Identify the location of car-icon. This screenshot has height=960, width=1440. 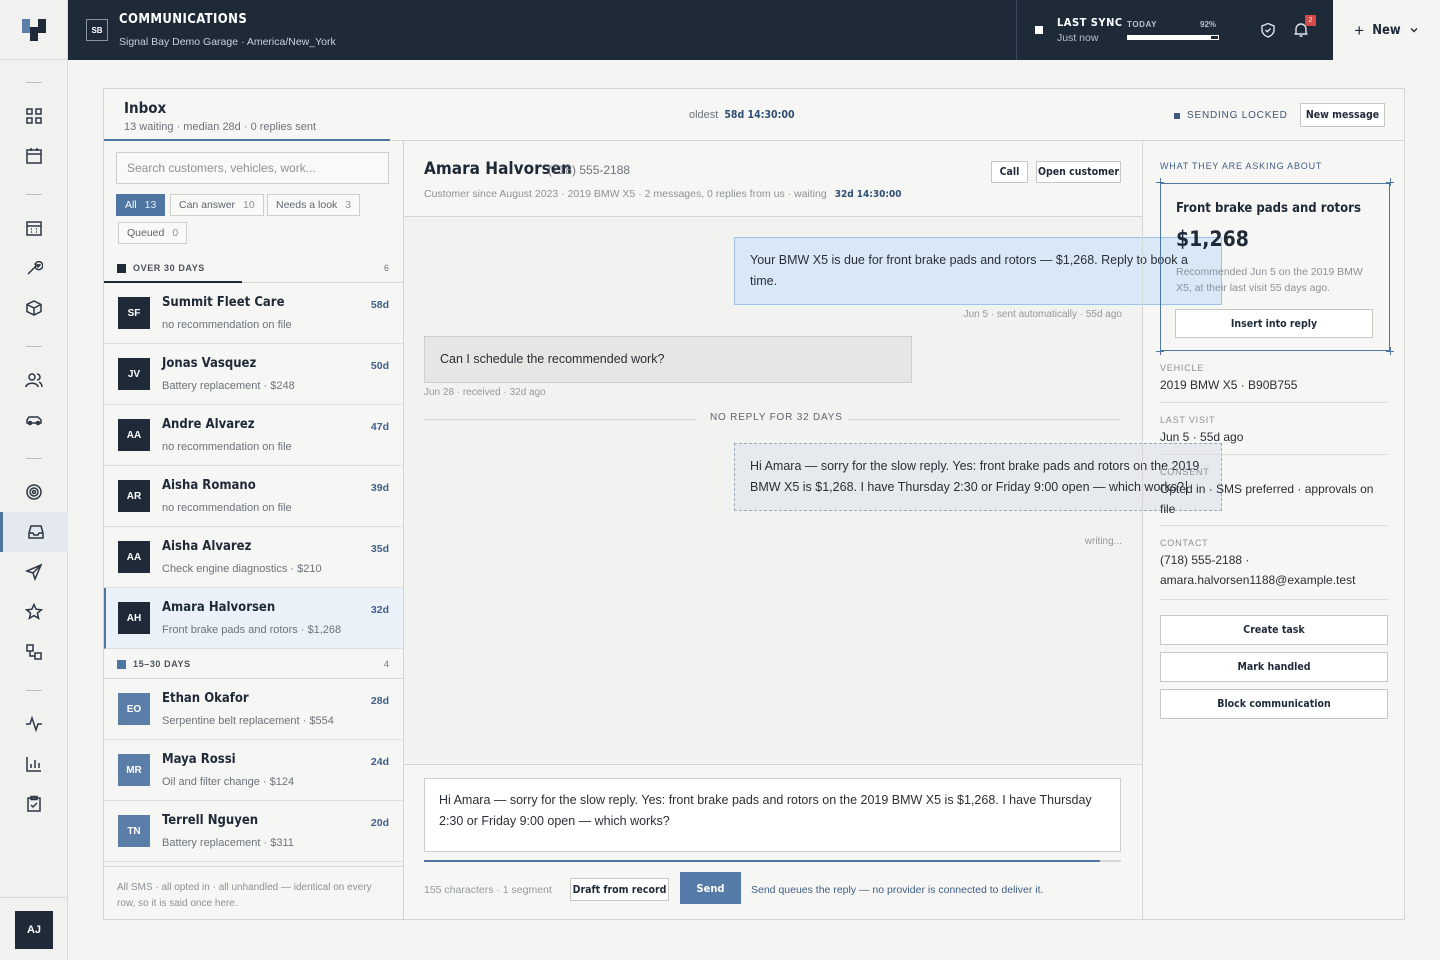
(34, 420).